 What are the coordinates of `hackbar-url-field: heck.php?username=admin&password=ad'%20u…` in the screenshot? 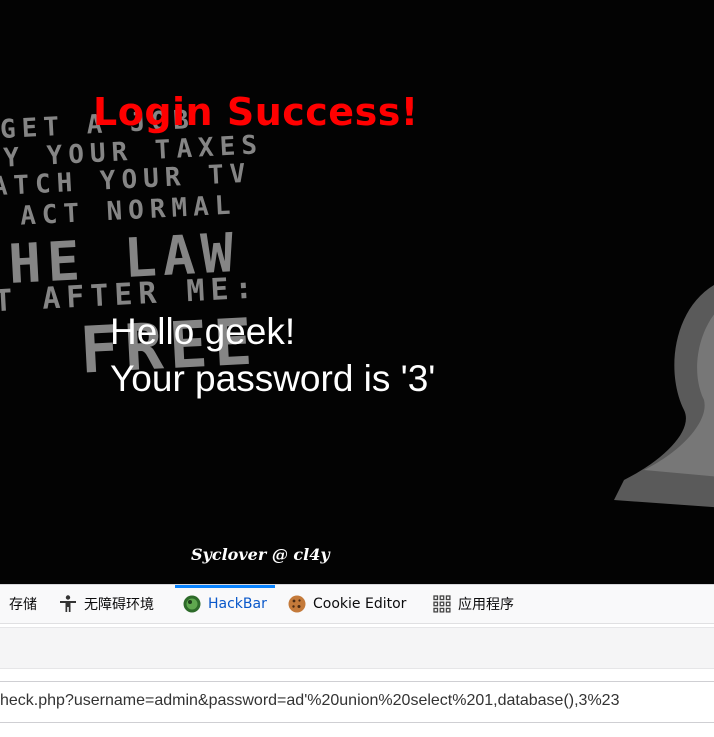 It's located at (357, 702).